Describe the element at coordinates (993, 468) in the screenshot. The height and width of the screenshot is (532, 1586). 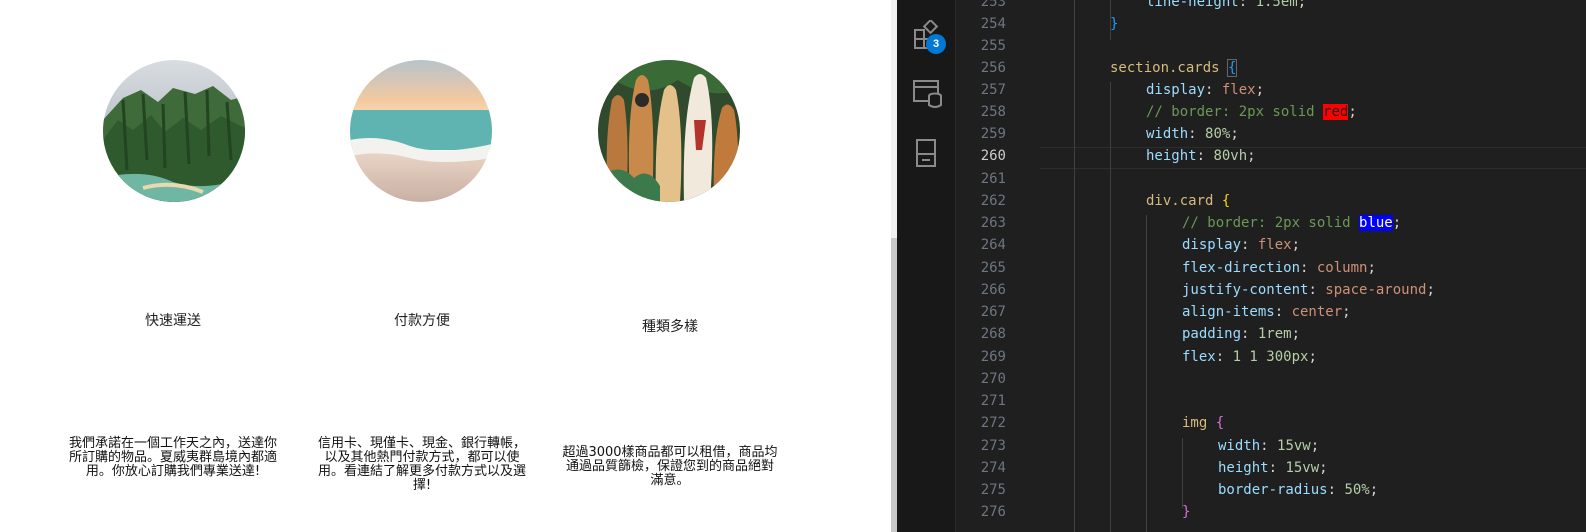
I see `line-number: 274` at that location.